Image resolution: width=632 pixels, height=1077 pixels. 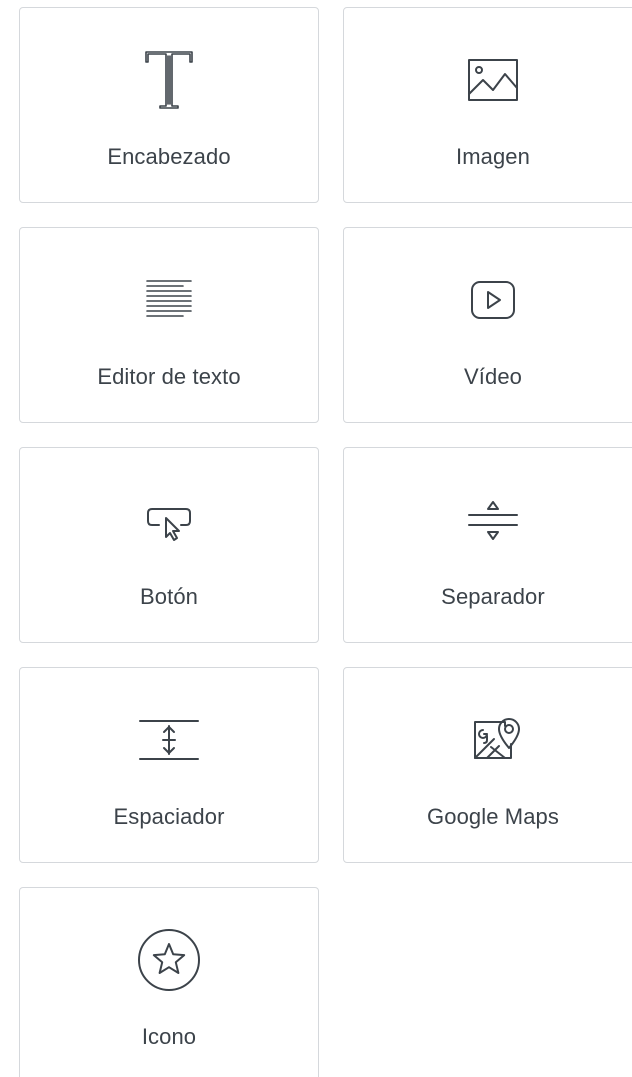 What do you see at coordinates (169, 1036) in the screenshot?
I see `widget-label: Icono` at bounding box center [169, 1036].